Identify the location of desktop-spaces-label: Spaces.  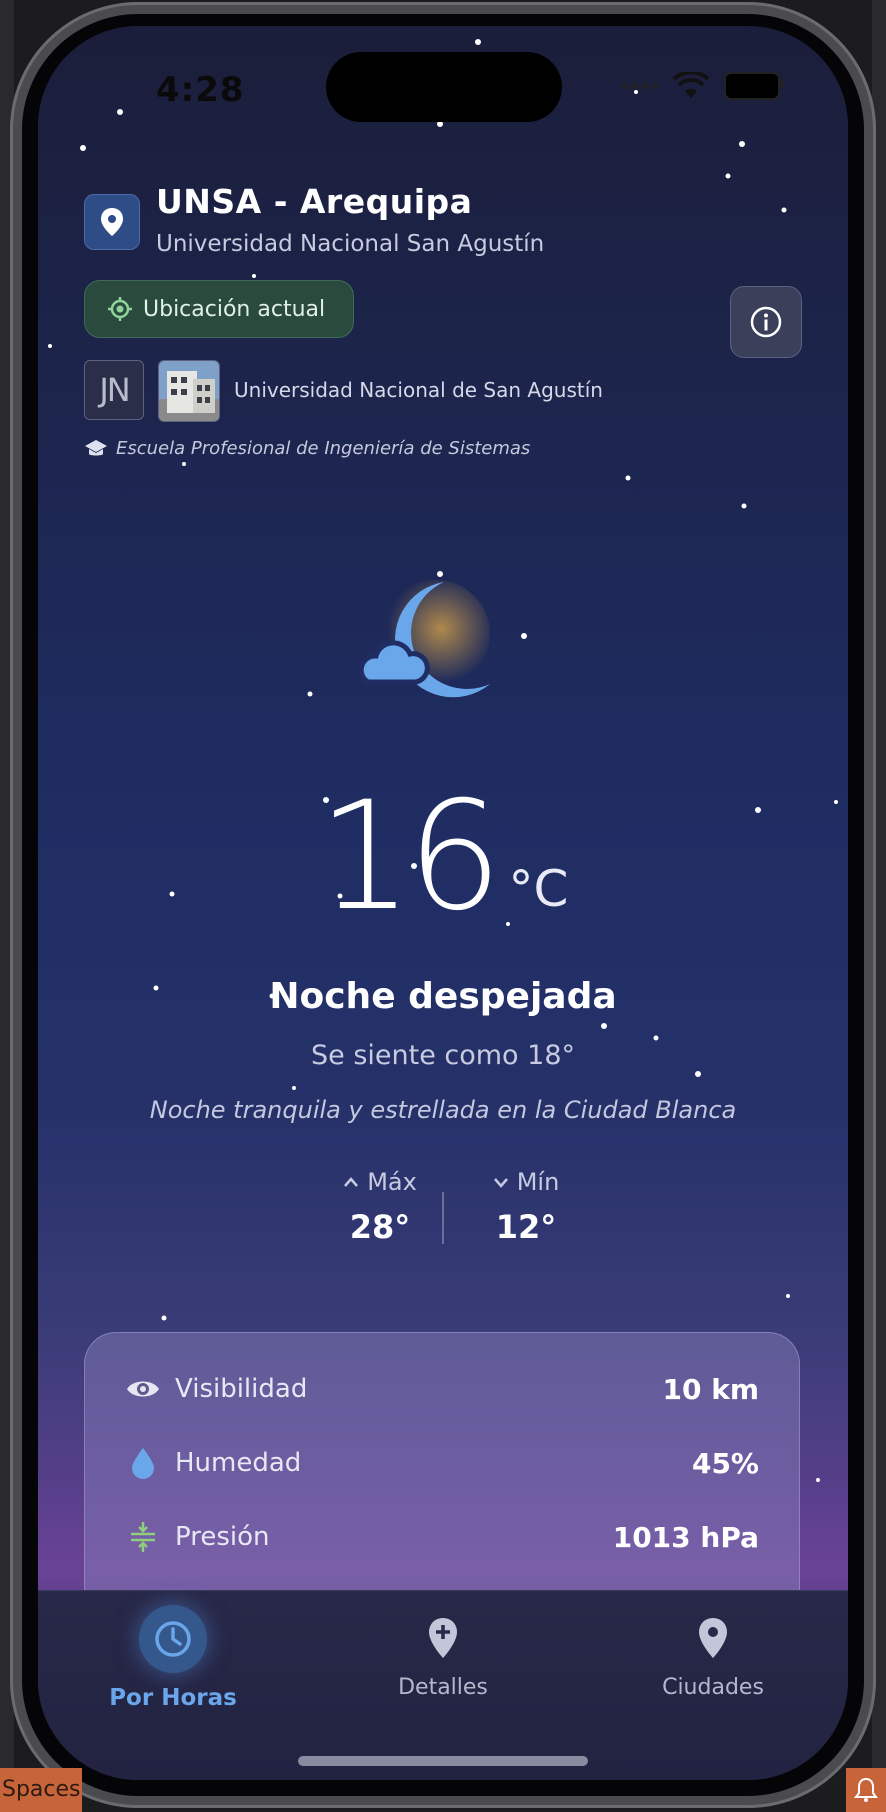
(41, 1790).